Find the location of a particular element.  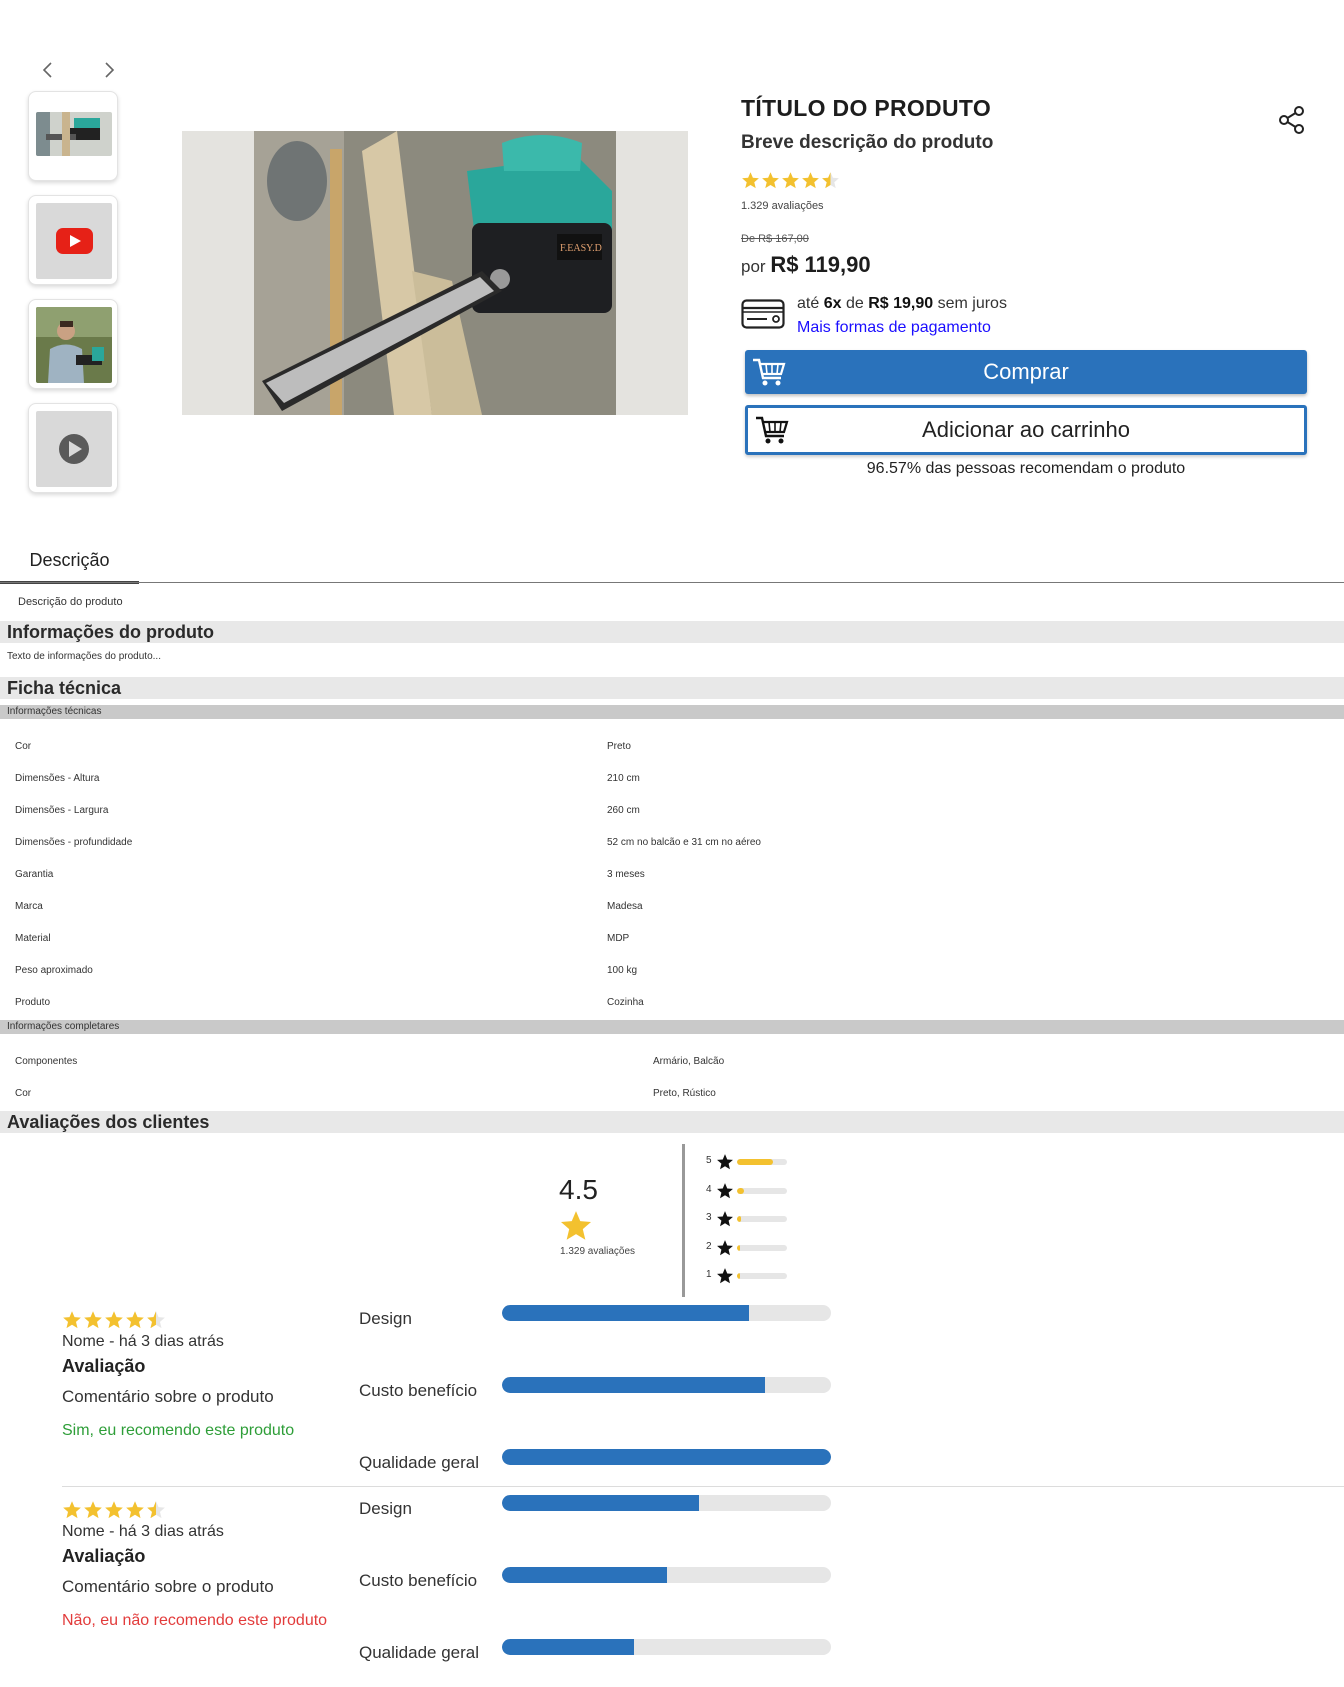

share-icon is located at coordinates (1292, 120).